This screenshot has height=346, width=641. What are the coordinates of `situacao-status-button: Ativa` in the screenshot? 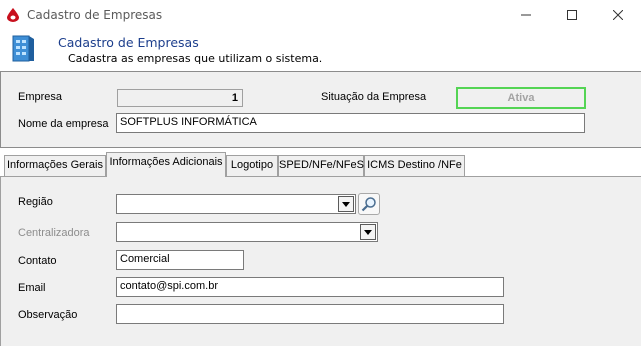 It's located at (521, 98).